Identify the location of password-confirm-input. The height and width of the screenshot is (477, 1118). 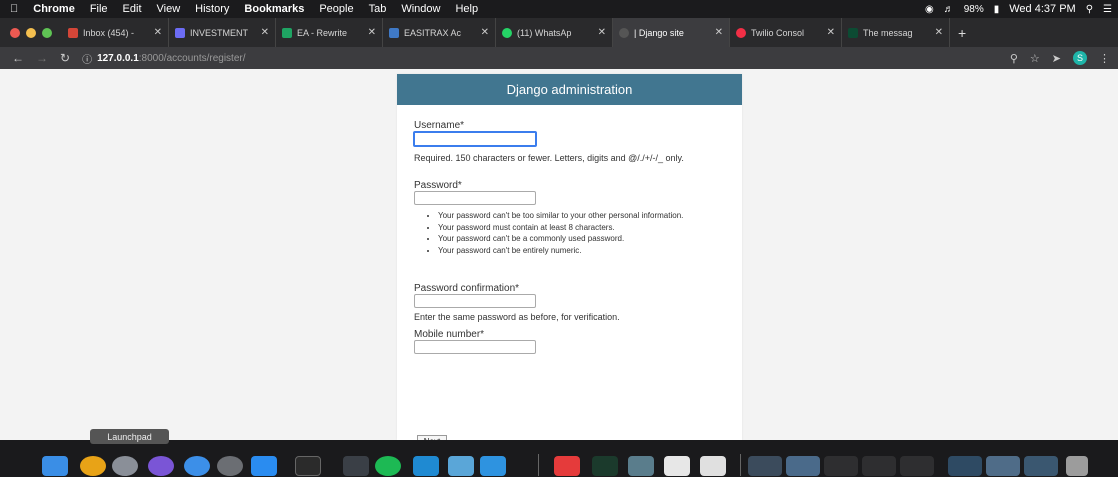
(475, 301).